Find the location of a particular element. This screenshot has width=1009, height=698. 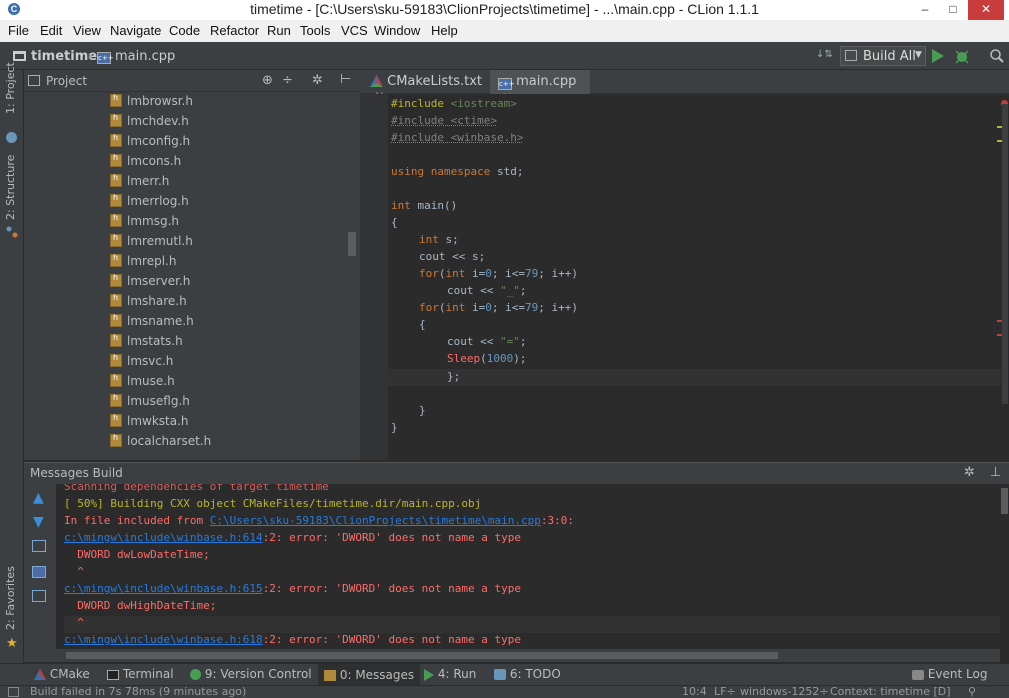

tab-structure: 2: Structure is located at coordinates (10, 187).